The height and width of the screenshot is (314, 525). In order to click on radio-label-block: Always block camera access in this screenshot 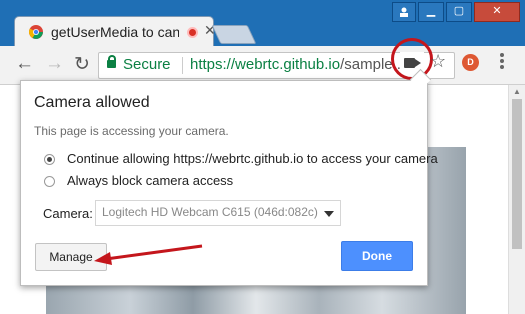, I will do `click(150, 180)`.